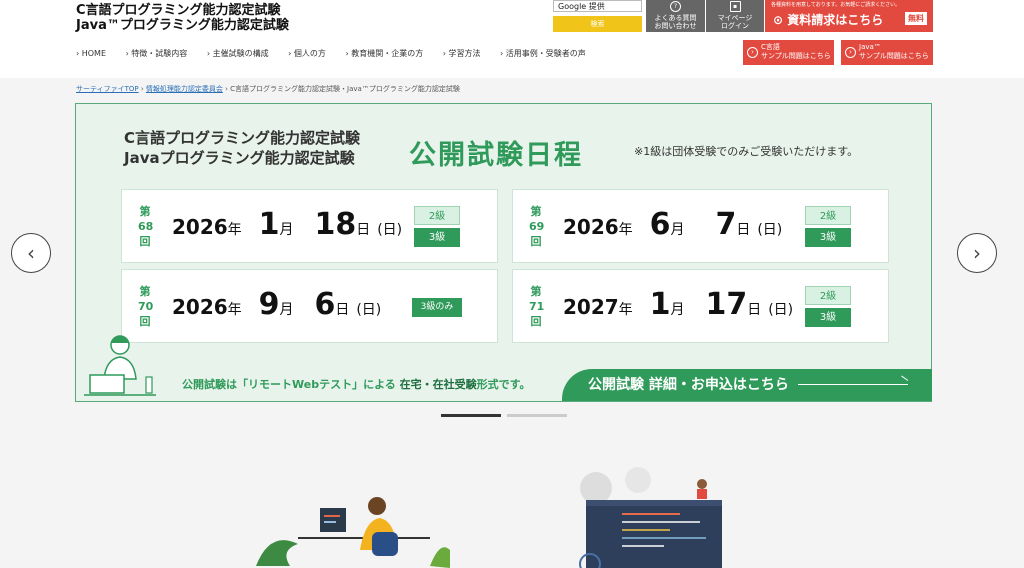 The height and width of the screenshot is (568, 1024). Describe the element at coordinates (770, 47) in the screenshot. I see `sample-c-line1: C言語` at that location.